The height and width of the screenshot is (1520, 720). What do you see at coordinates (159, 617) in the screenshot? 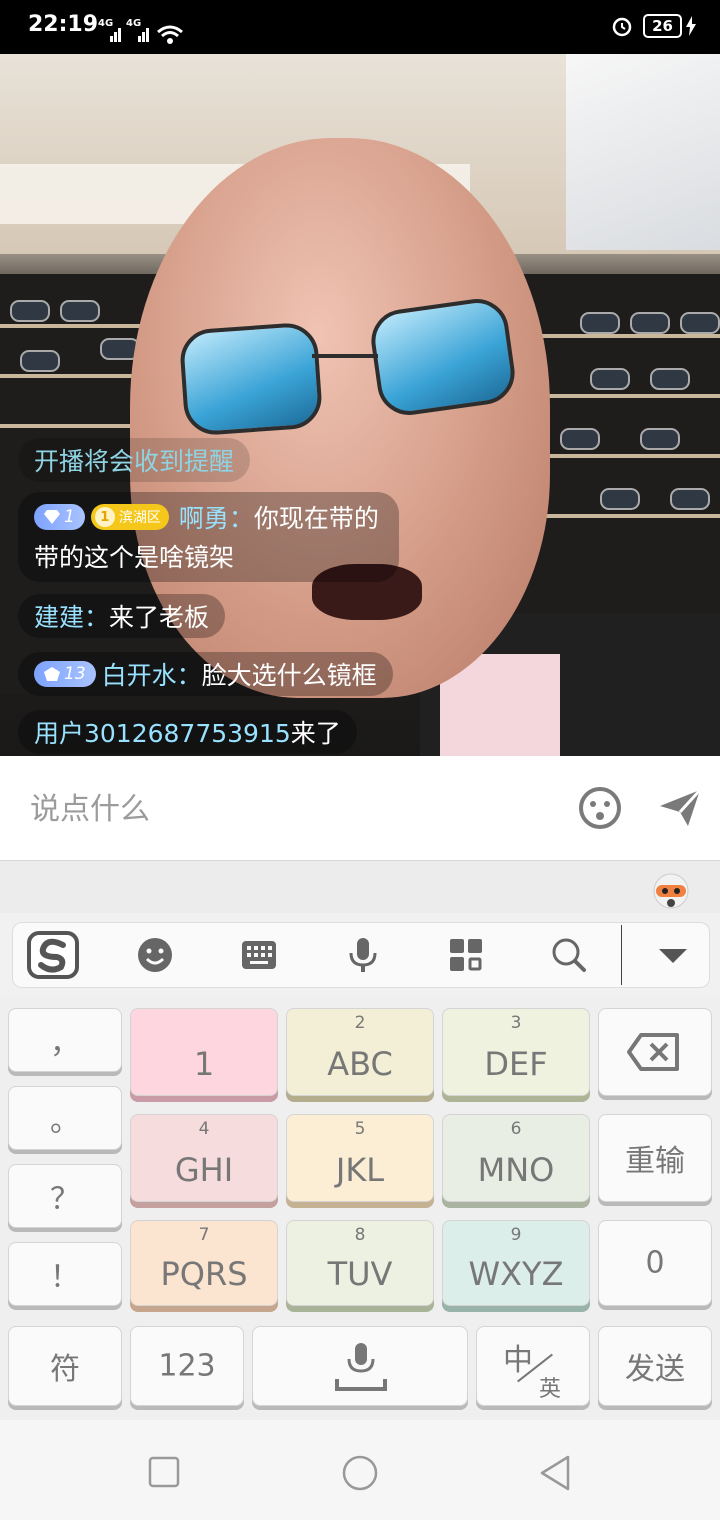
I see `chat-text: 来了老板` at bounding box center [159, 617].